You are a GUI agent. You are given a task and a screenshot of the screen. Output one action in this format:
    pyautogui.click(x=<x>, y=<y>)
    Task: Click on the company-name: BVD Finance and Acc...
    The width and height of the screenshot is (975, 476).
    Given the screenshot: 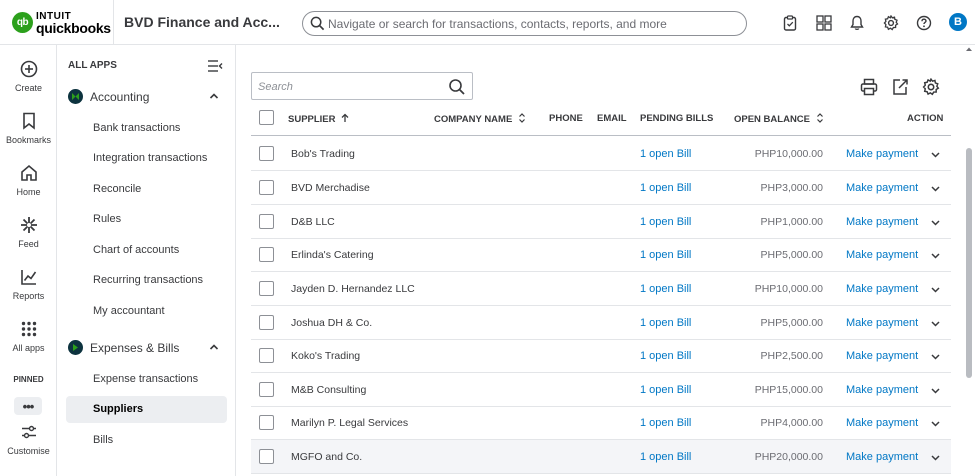 What is the action you would take?
    pyautogui.click(x=202, y=22)
    